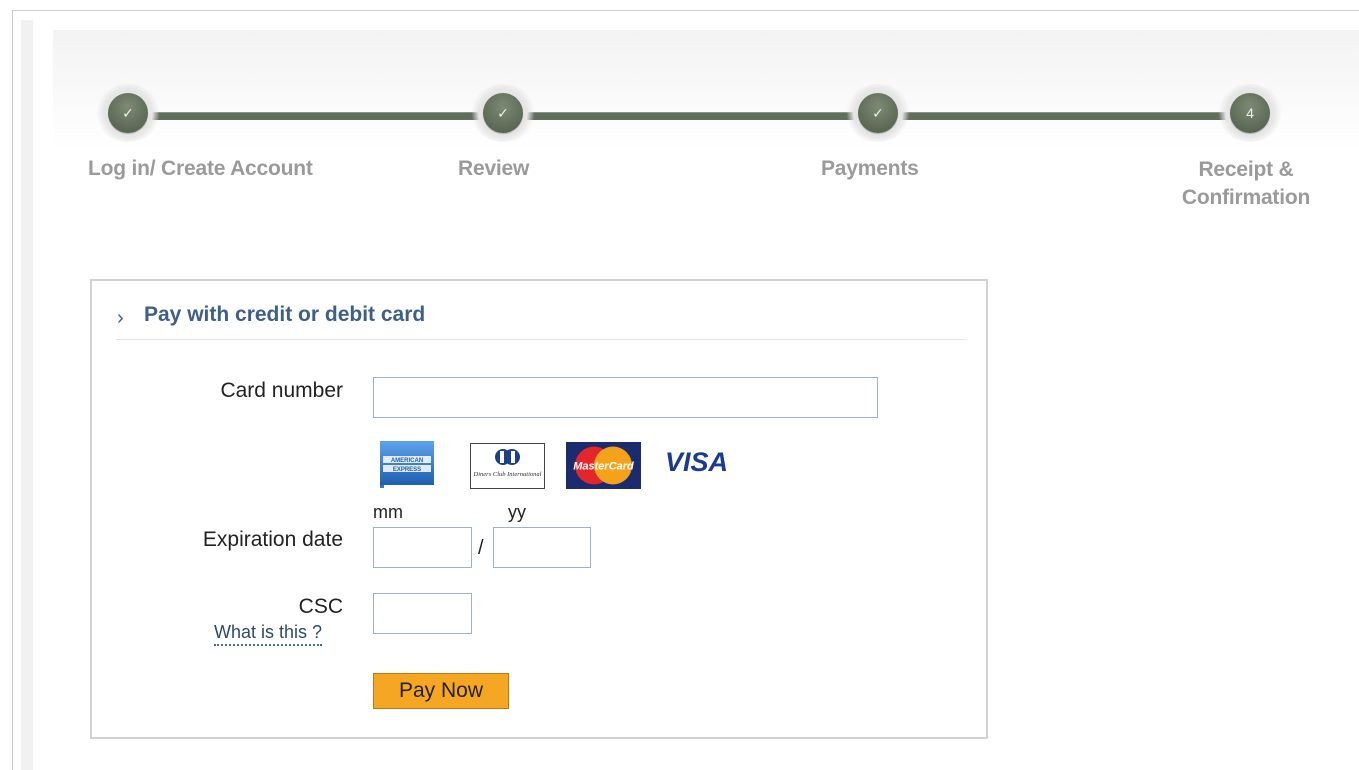 The height and width of the screenshot is (770, 1359). I want to click on american-express-logo: AMERICAN EXPRESS, so click(407, 464).